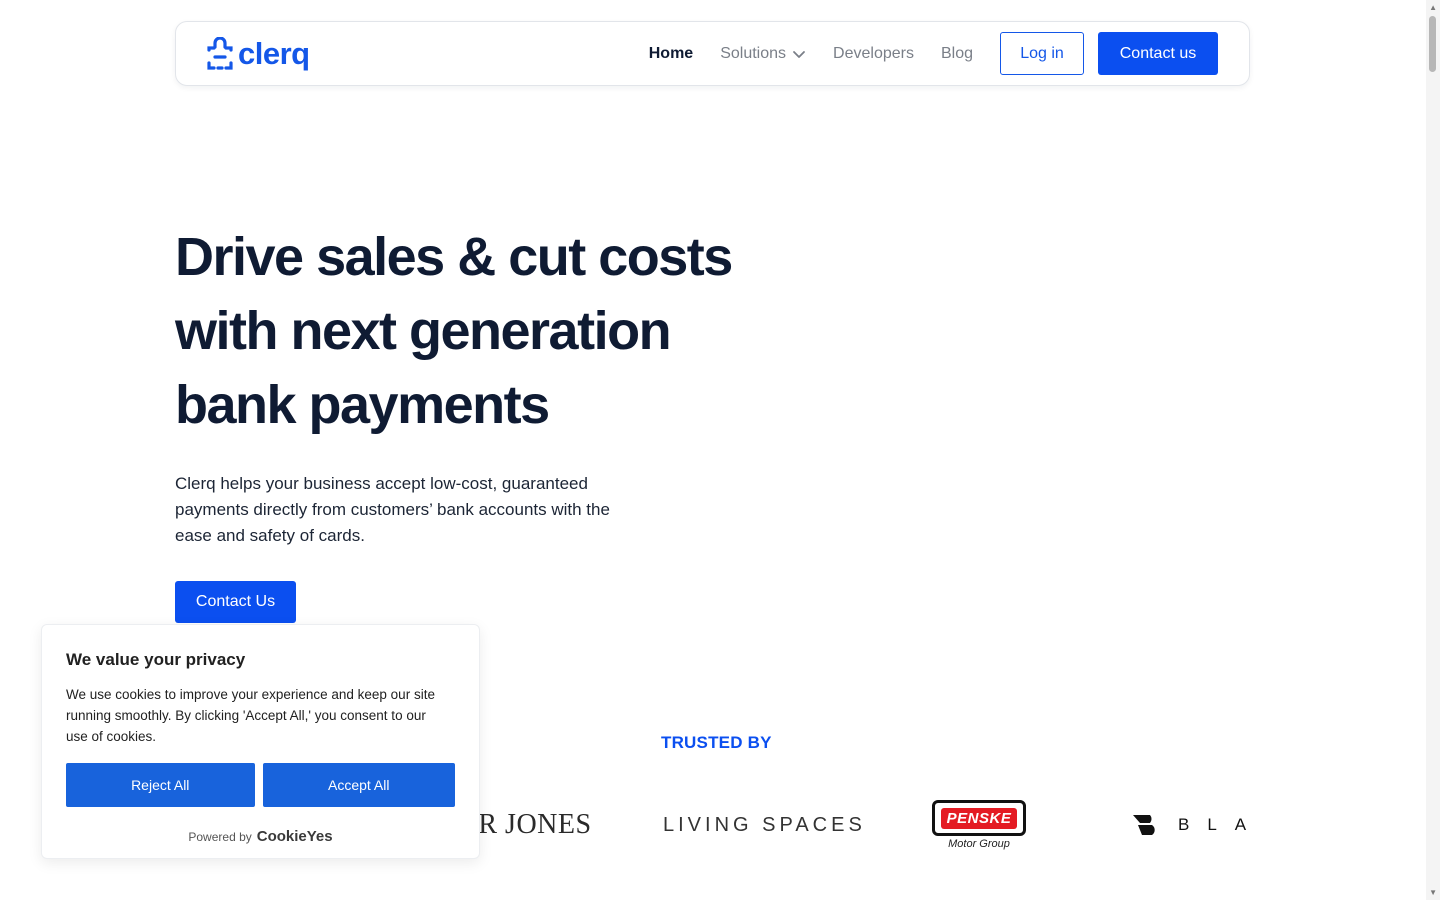 The width and height of the screenshot is (1440, 900). I want to click on clerq-logo: clerq, so click(258, 53).